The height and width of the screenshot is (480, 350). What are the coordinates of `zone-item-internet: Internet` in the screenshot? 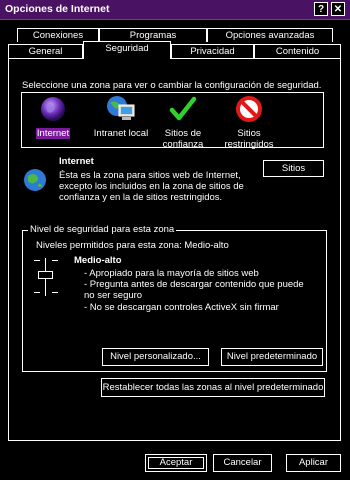 It's located at (53, 117).